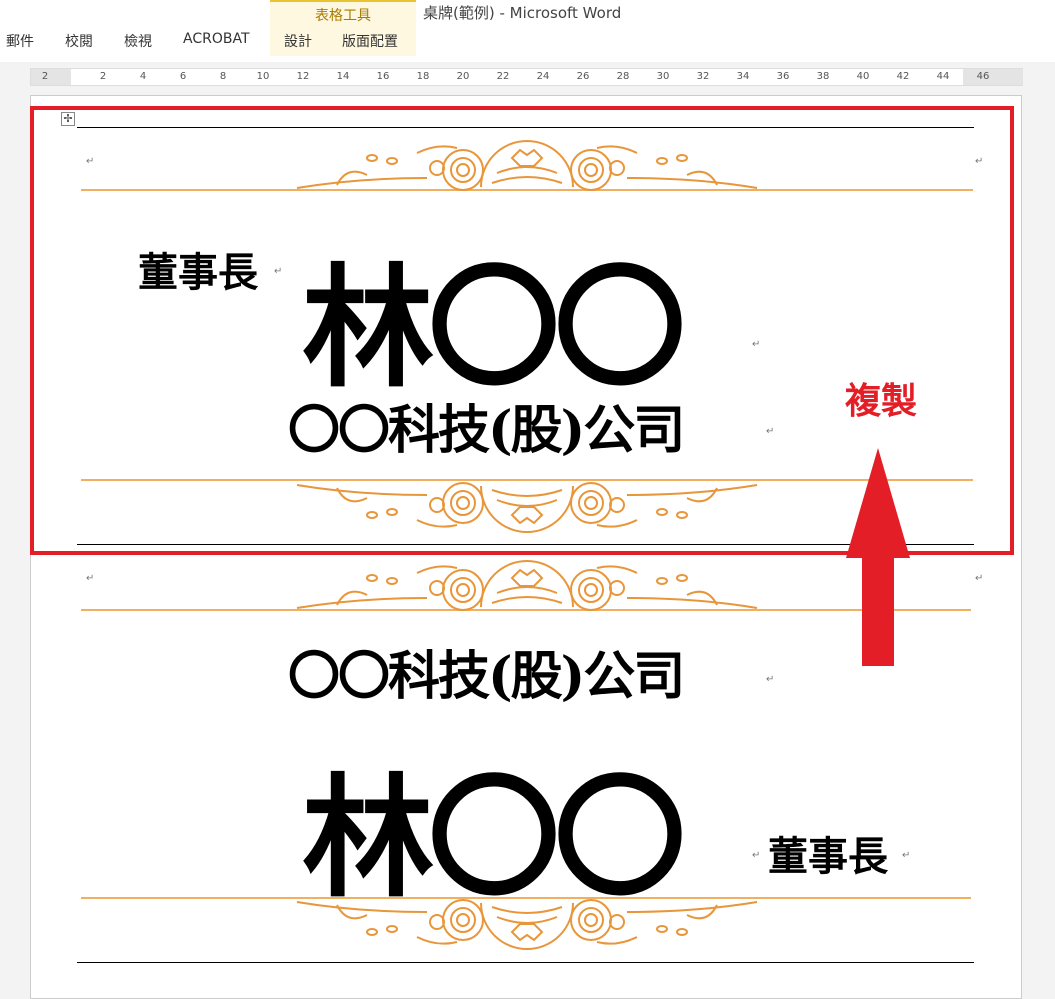 The height and width of the screenshot is (999, 1055). Describe the element at coordinates (703, 76) in the screenshot. I see `ruler-tick: 32` at that location.